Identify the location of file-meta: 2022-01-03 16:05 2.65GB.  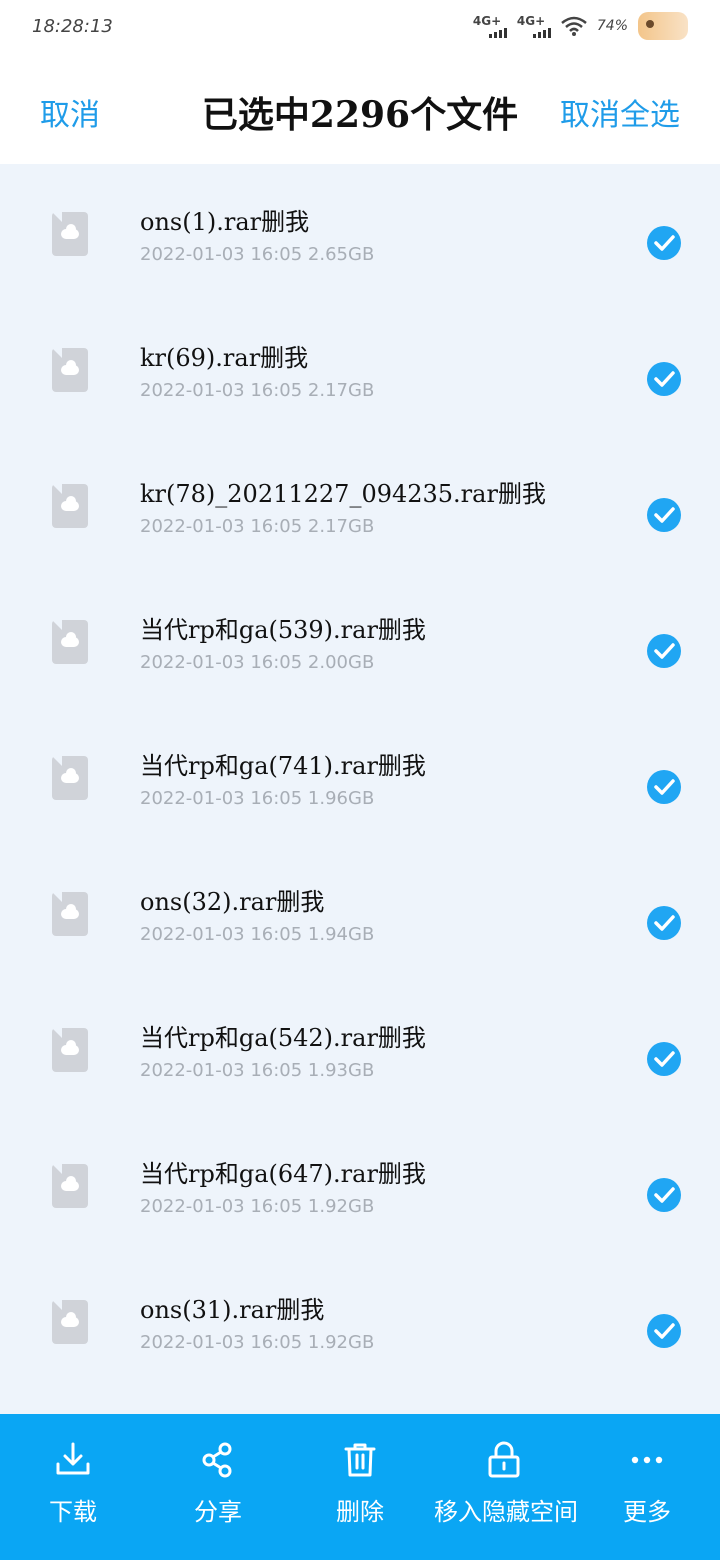
(257, 254).